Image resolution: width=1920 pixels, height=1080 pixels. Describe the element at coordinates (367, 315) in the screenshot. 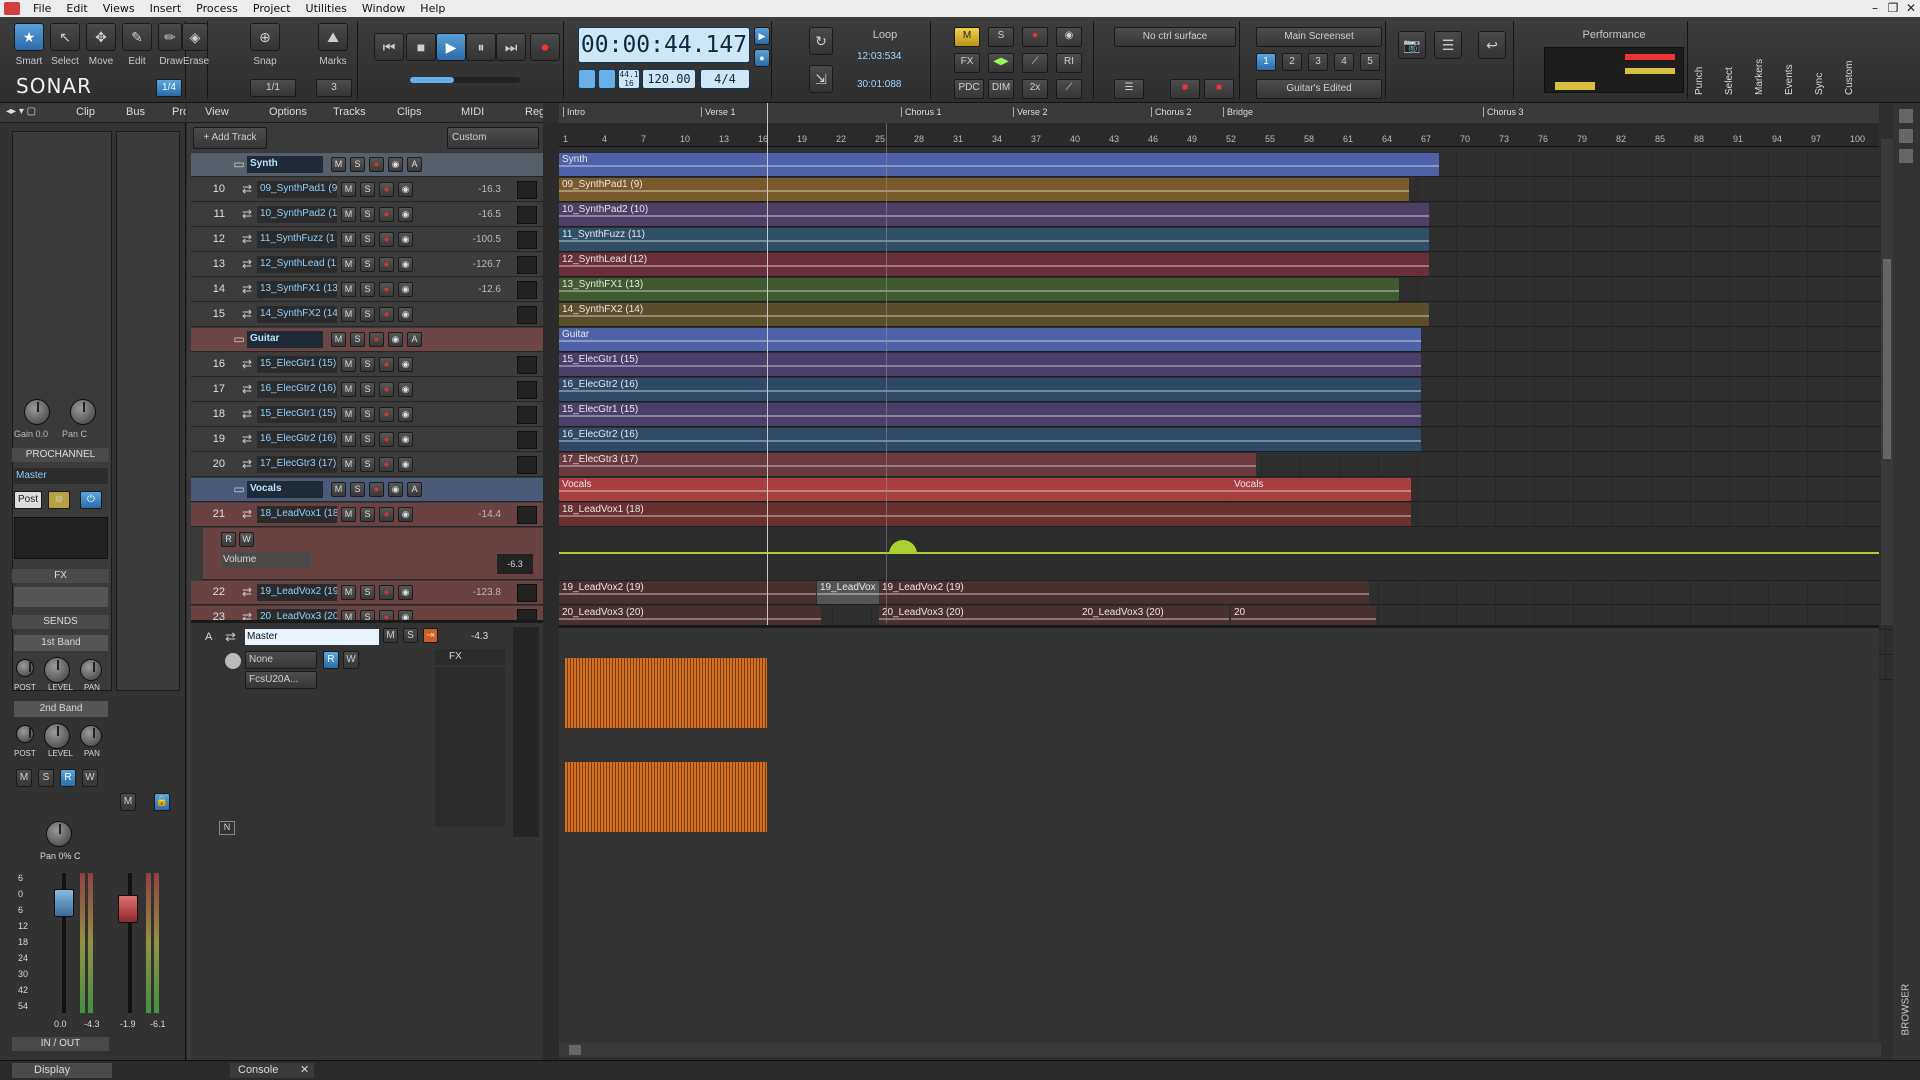

I see `track-row: 15 ⇄ 14_SynthFX2 (14 M S ● ◉` at that location.